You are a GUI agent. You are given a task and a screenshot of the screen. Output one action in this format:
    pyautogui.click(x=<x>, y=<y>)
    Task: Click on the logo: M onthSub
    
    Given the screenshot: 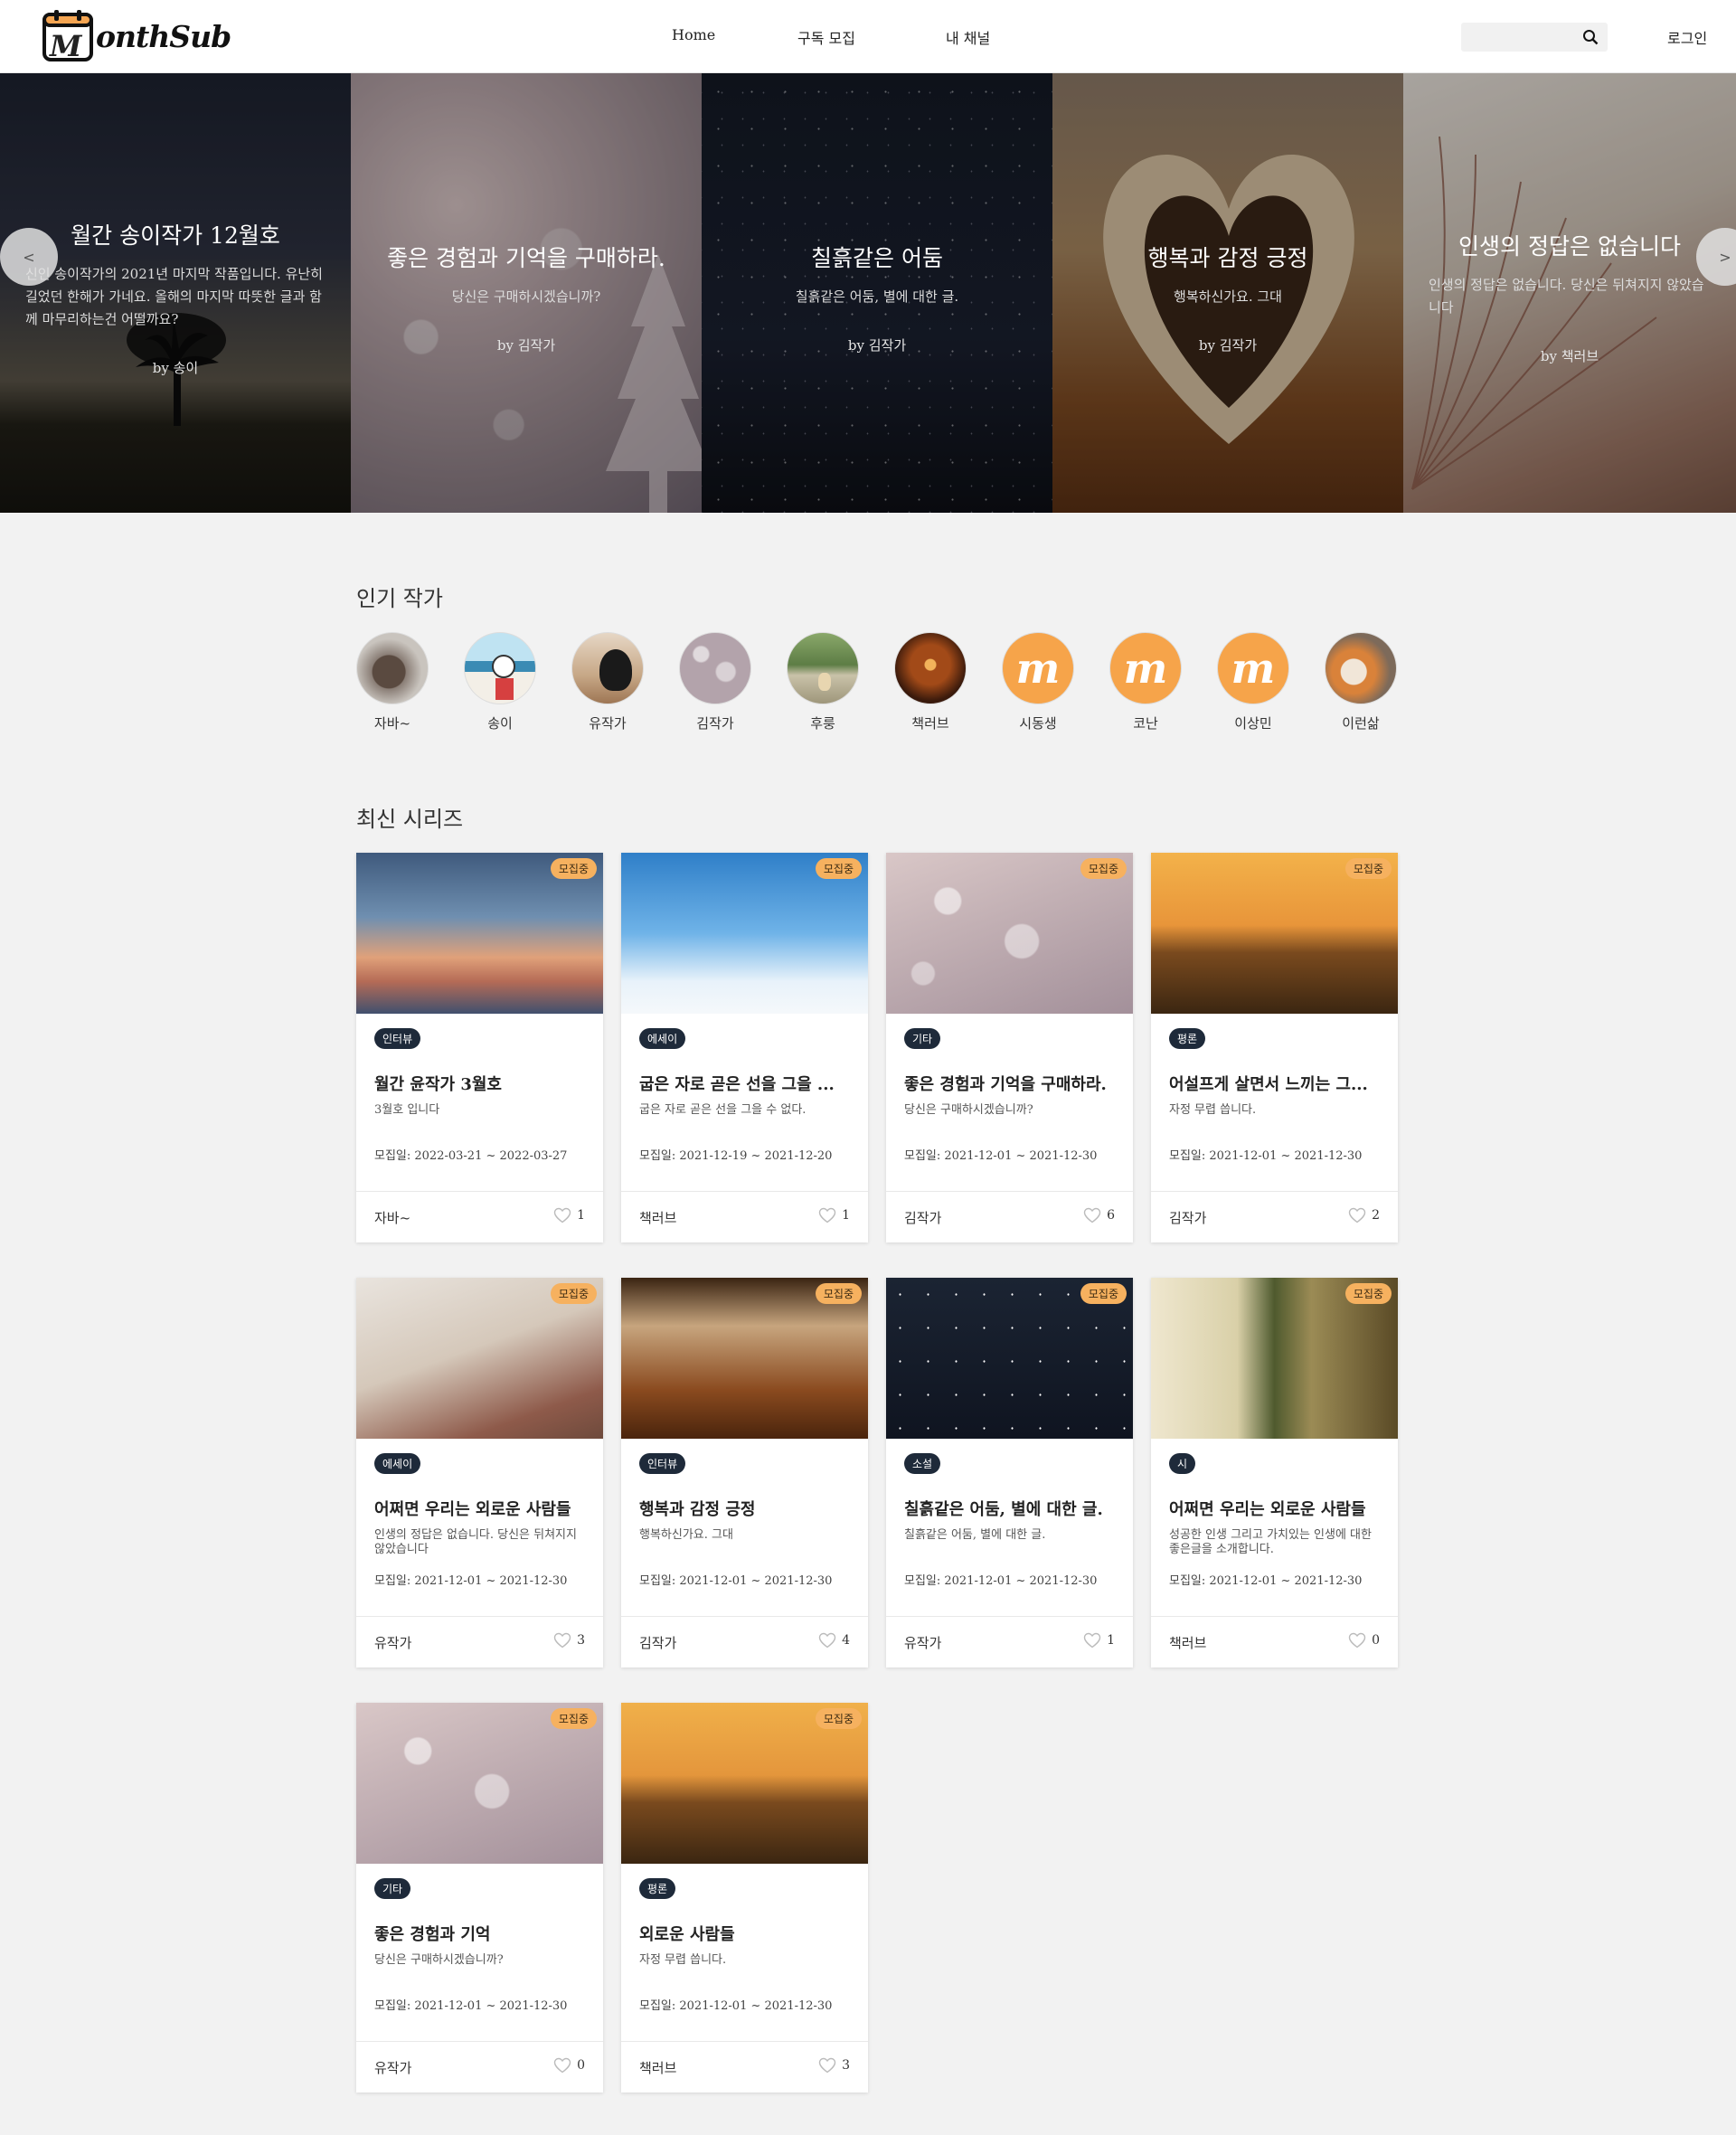 What is the action you would take?
    pyautogui.click(x=136, y=36)
    